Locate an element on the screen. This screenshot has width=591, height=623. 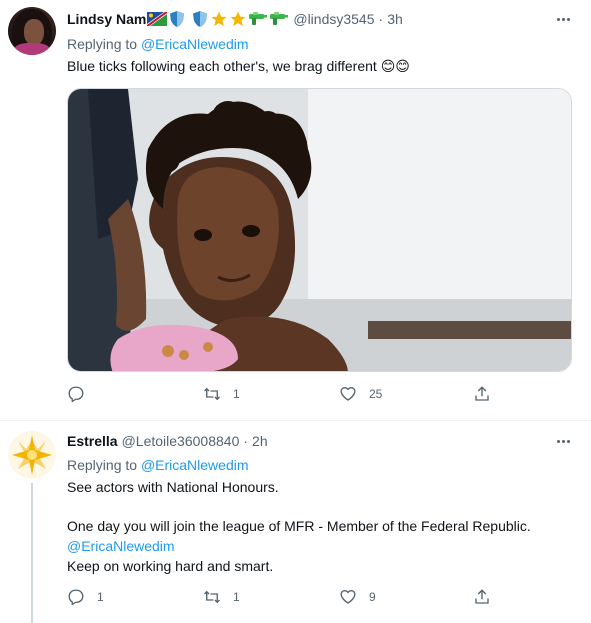
tweet-text-line-1: See actors with National Honours. is located at coordinates (173, 487).